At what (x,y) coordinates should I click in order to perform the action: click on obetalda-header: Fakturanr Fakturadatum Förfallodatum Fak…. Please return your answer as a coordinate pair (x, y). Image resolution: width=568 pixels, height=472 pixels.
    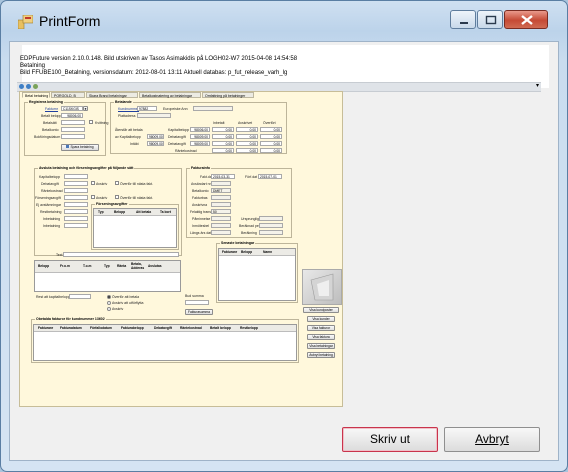
    Looking at the image, I should click on (165, 328).